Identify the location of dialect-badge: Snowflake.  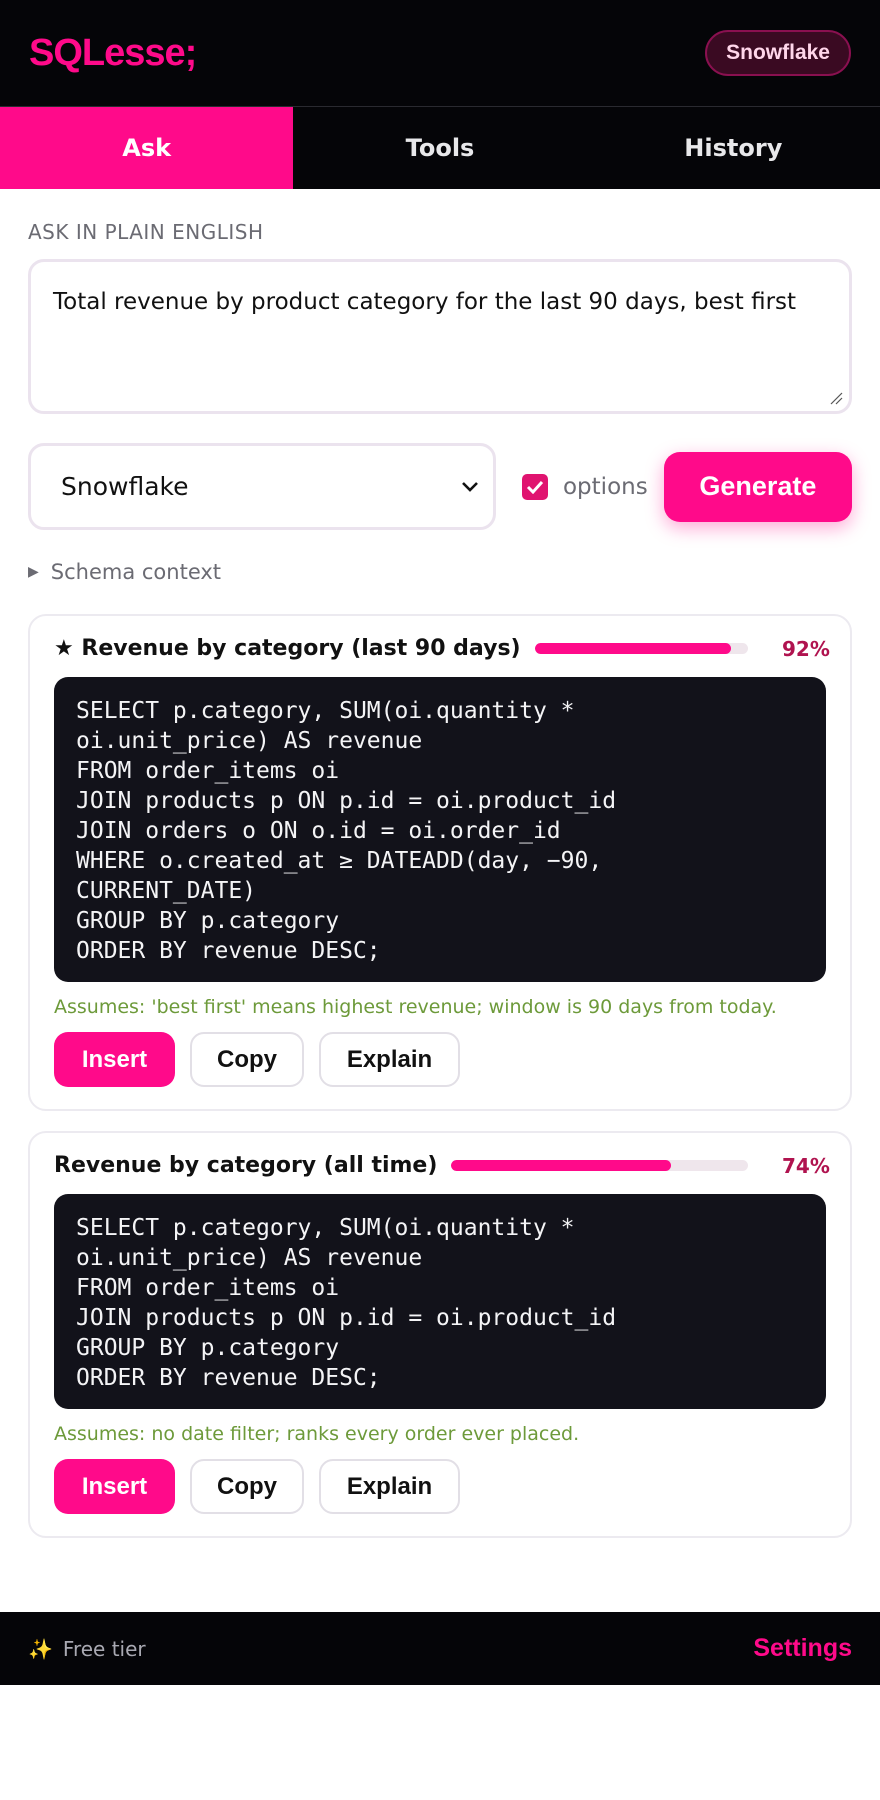
(778, 53).